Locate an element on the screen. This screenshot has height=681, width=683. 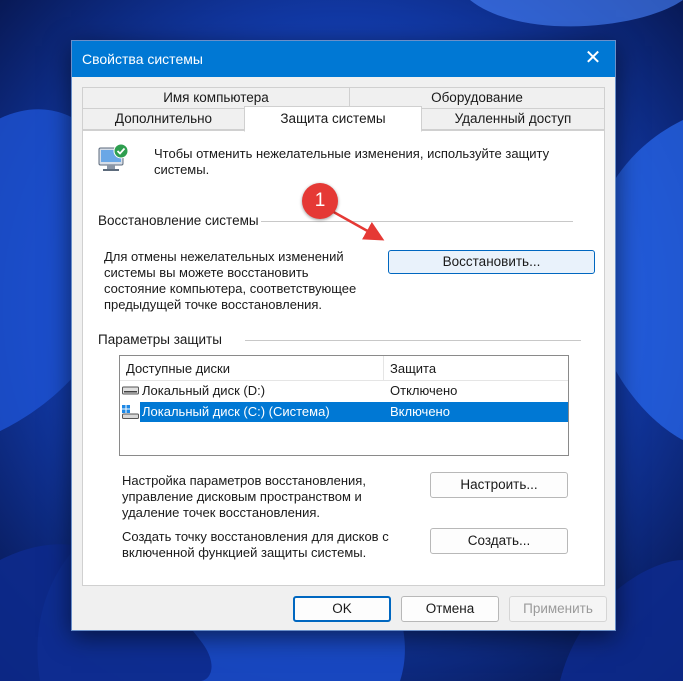
tab-remote: Удаленный доступ is located at coordinates (513, 119).